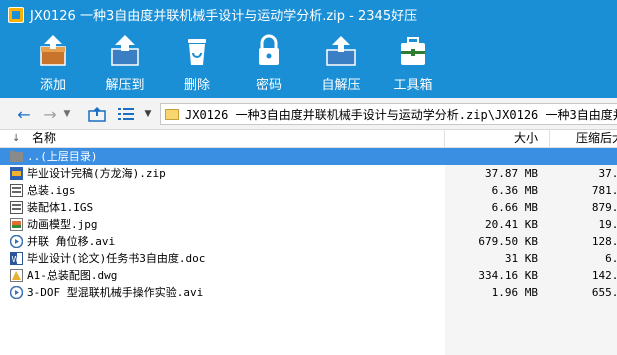 This screenshot has width=617, height=355. What do you see at coordinates (308, 190) in the screenshot?
I see `list-item: 总装.igs 6.36 MB 781.5` at bounding box center [308, 190].